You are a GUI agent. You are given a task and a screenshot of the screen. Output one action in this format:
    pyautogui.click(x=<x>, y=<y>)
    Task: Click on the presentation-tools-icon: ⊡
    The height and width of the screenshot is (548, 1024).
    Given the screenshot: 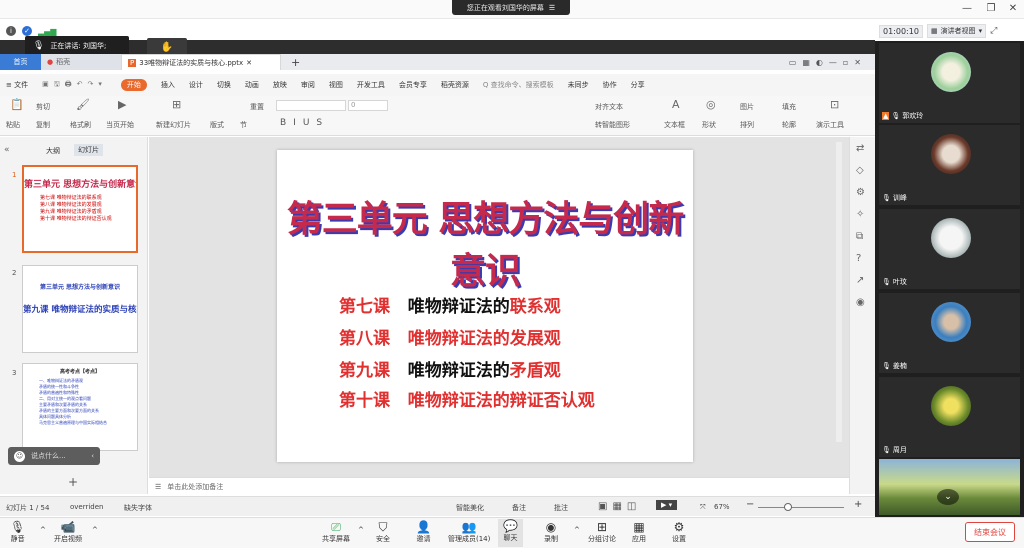 What is the action you would take?
    pyautogui.click(x=834, y=104)
    